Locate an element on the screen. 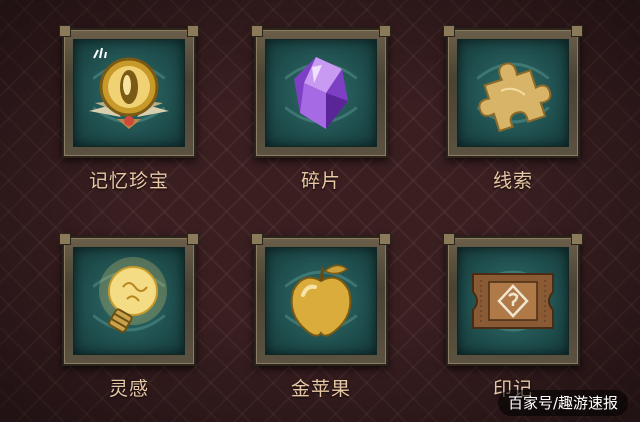 The image size is (640, 422). item-inspiration: 灵感 is located at coordinates (129, 318).